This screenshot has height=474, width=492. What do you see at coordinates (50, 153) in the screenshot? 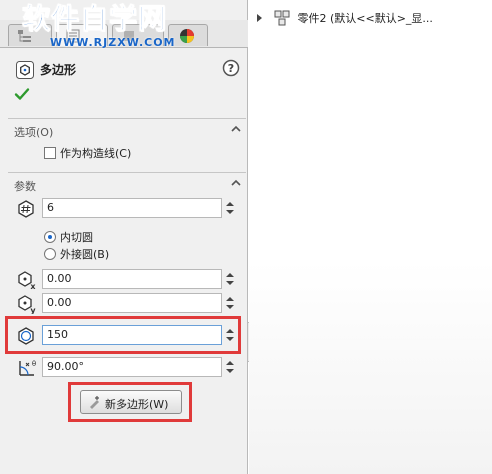
I see `construction-checkbox` at bounding box center [50, 153].